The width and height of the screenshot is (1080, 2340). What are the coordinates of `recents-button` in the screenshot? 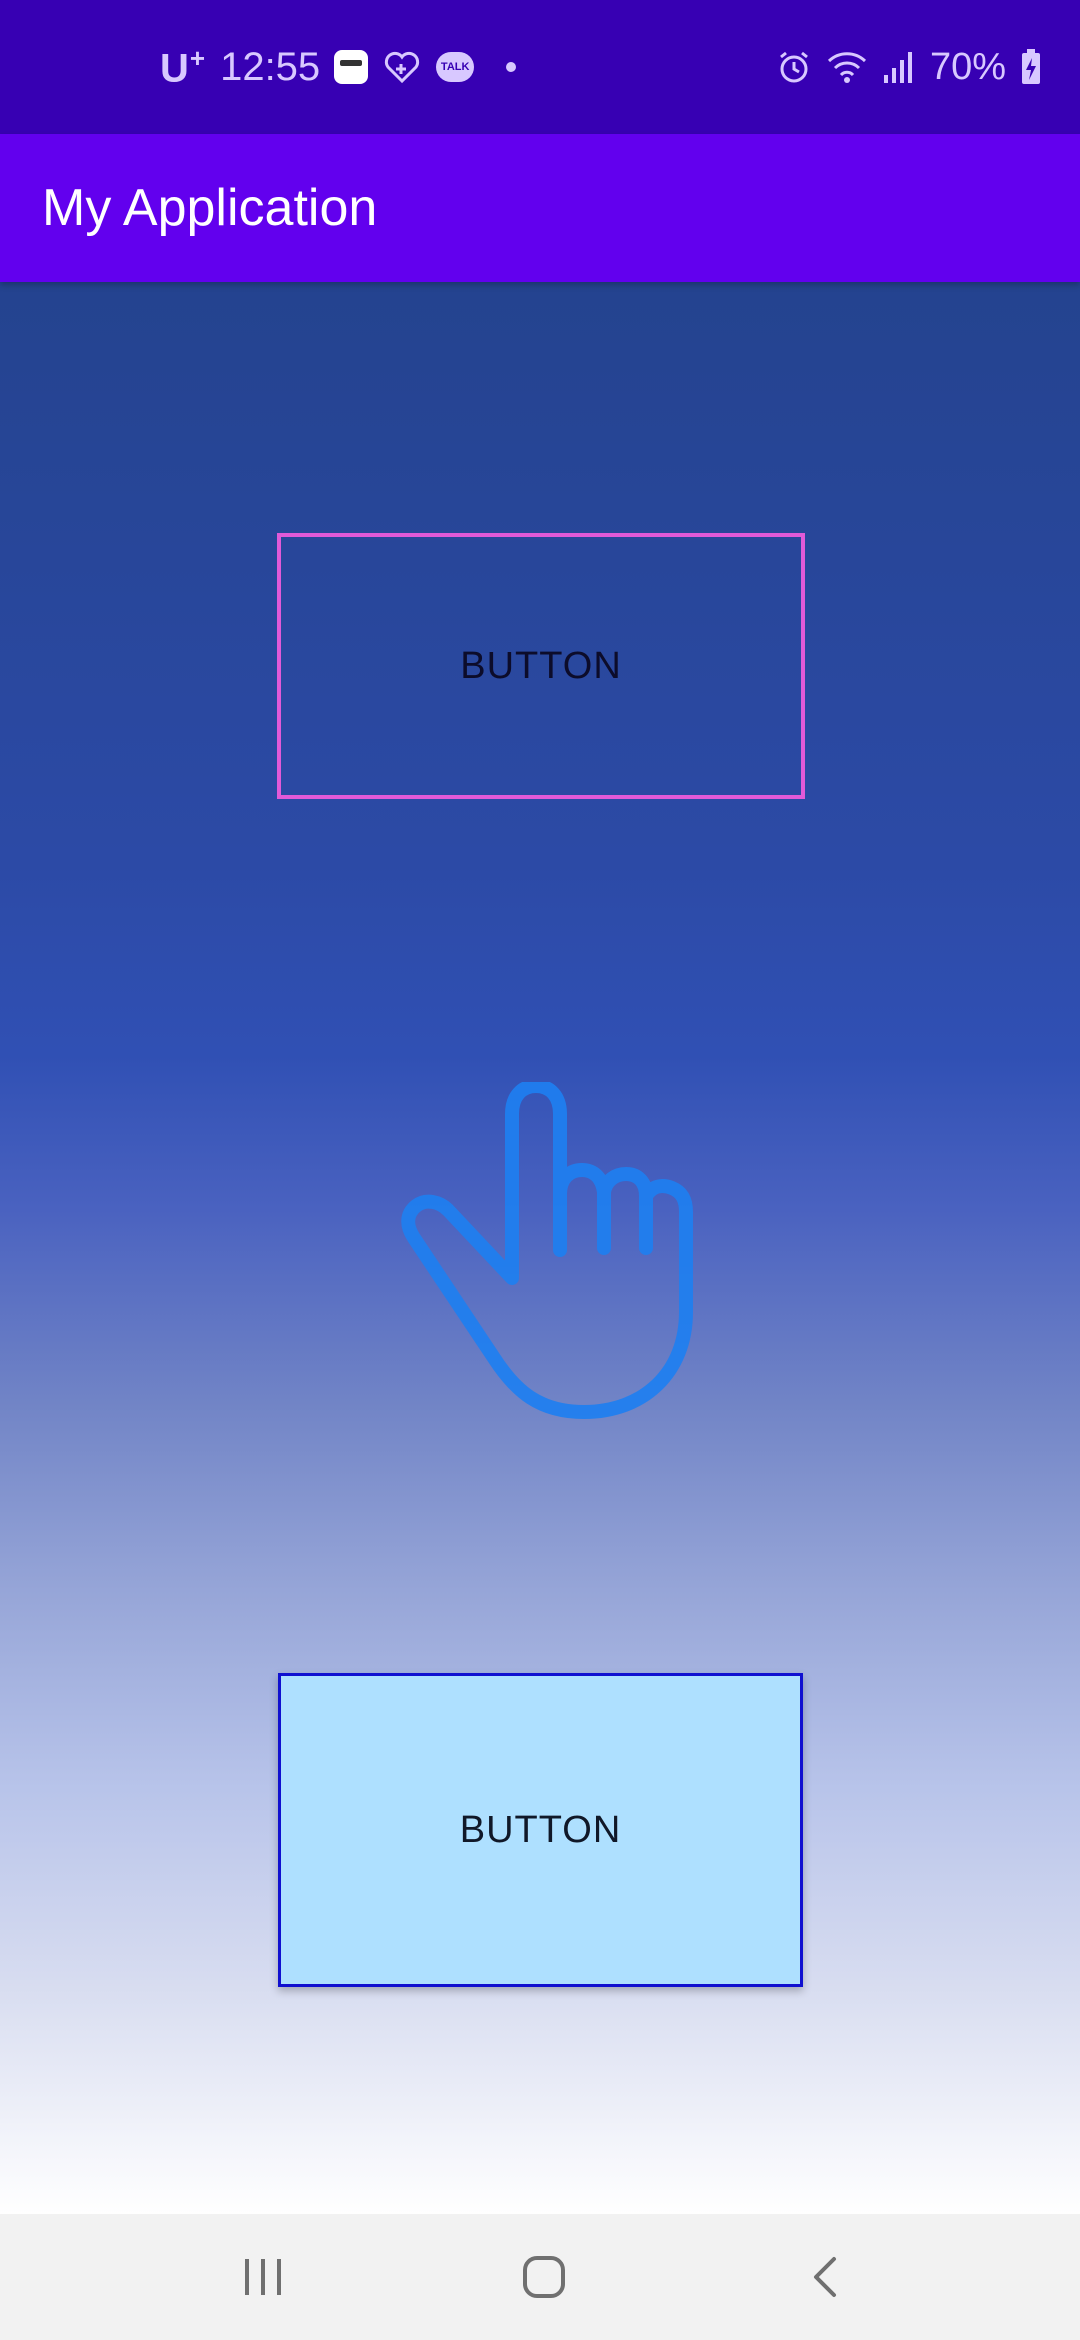 It's located at (263, 2277).